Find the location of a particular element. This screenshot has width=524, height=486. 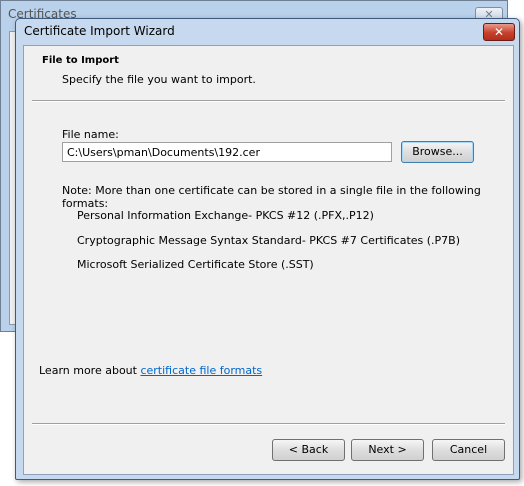

header-separator is located at coordinates (268, 101).